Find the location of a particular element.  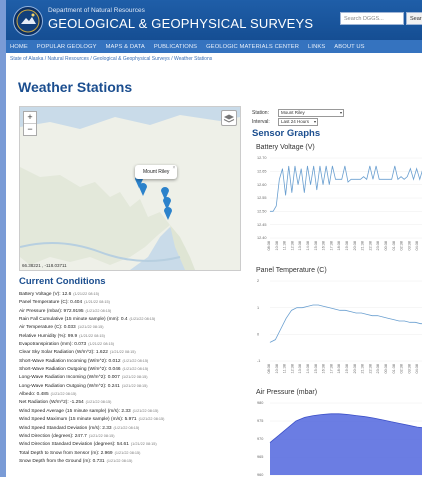

x-tick-label: 23:38 is located at coordinates (378, 369).